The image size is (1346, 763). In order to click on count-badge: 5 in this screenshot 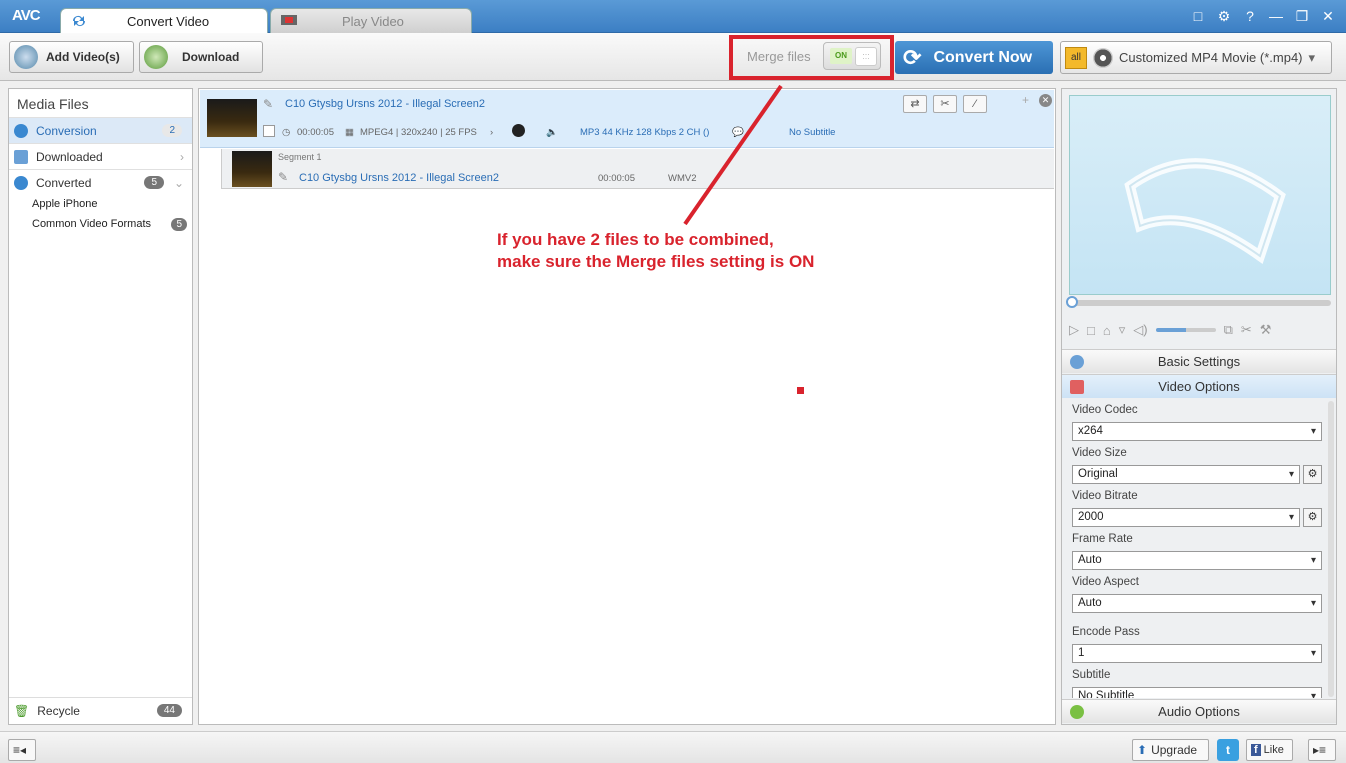, I will do `click(179, 224)`.